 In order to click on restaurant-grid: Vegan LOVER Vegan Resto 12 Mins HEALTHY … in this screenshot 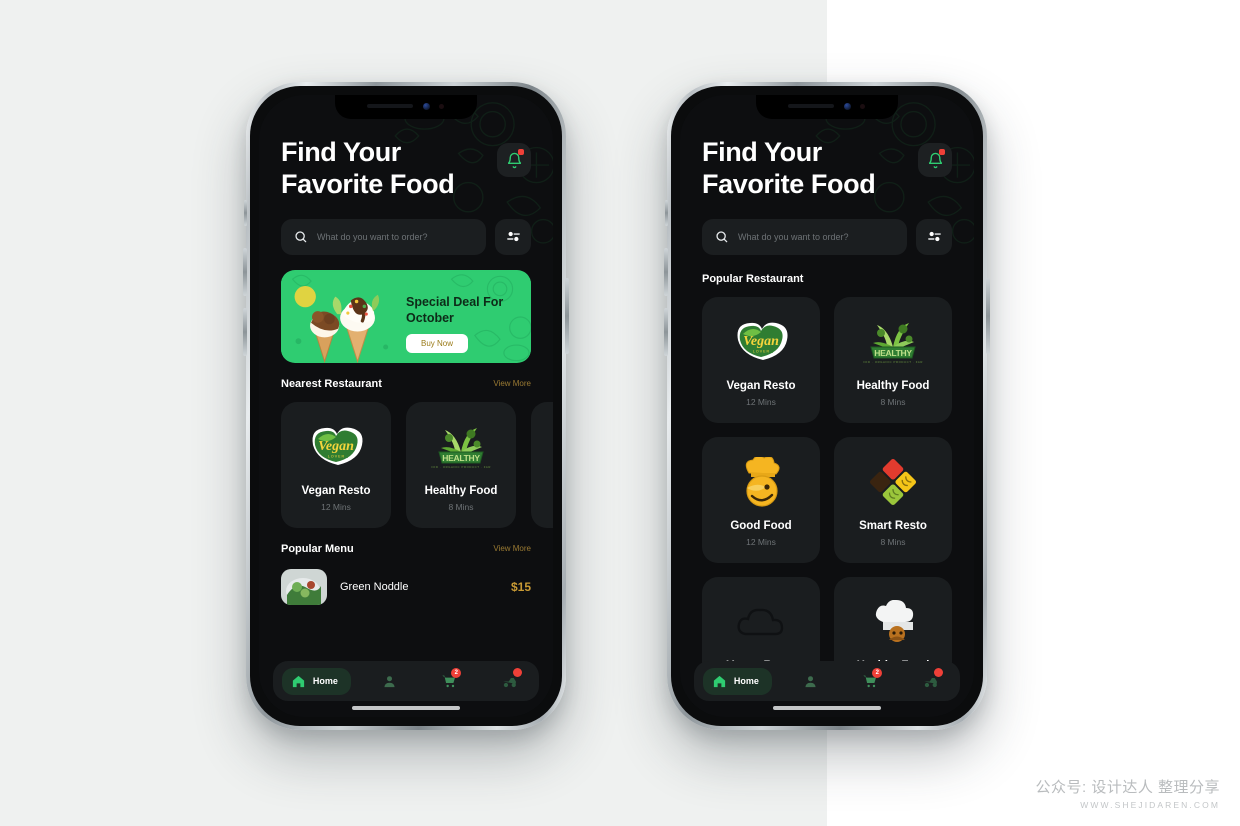, I will do `click(827, 494)`.